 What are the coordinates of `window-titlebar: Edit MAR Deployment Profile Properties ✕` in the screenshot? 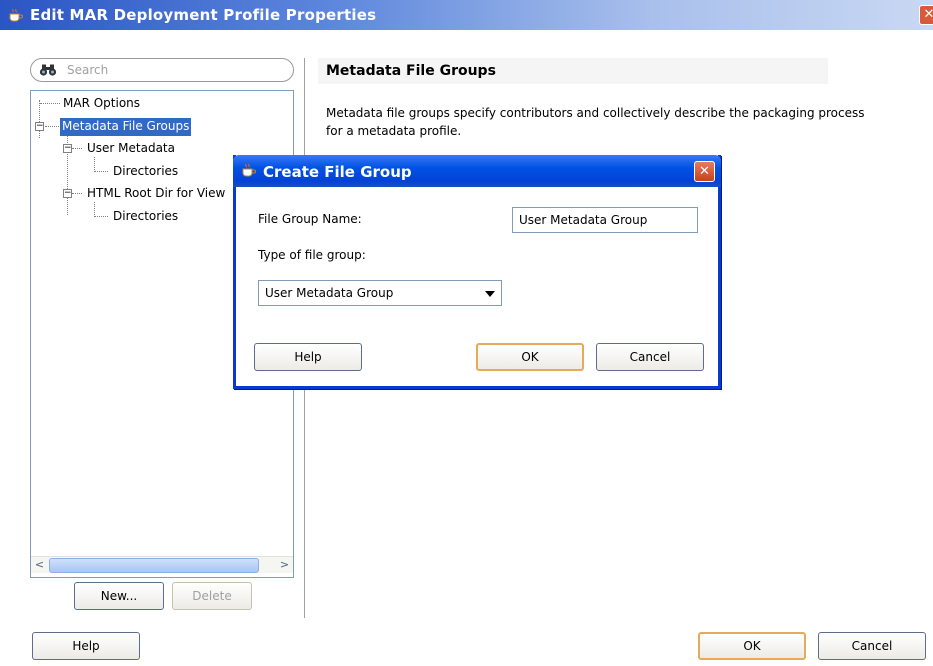 It's located at (466, 15).